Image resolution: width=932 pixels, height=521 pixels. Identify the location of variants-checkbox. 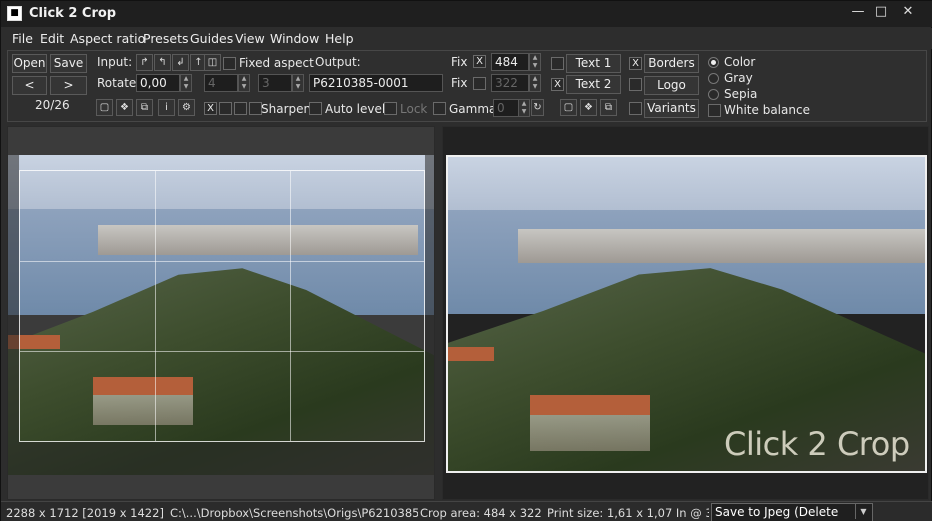
(635, 108).